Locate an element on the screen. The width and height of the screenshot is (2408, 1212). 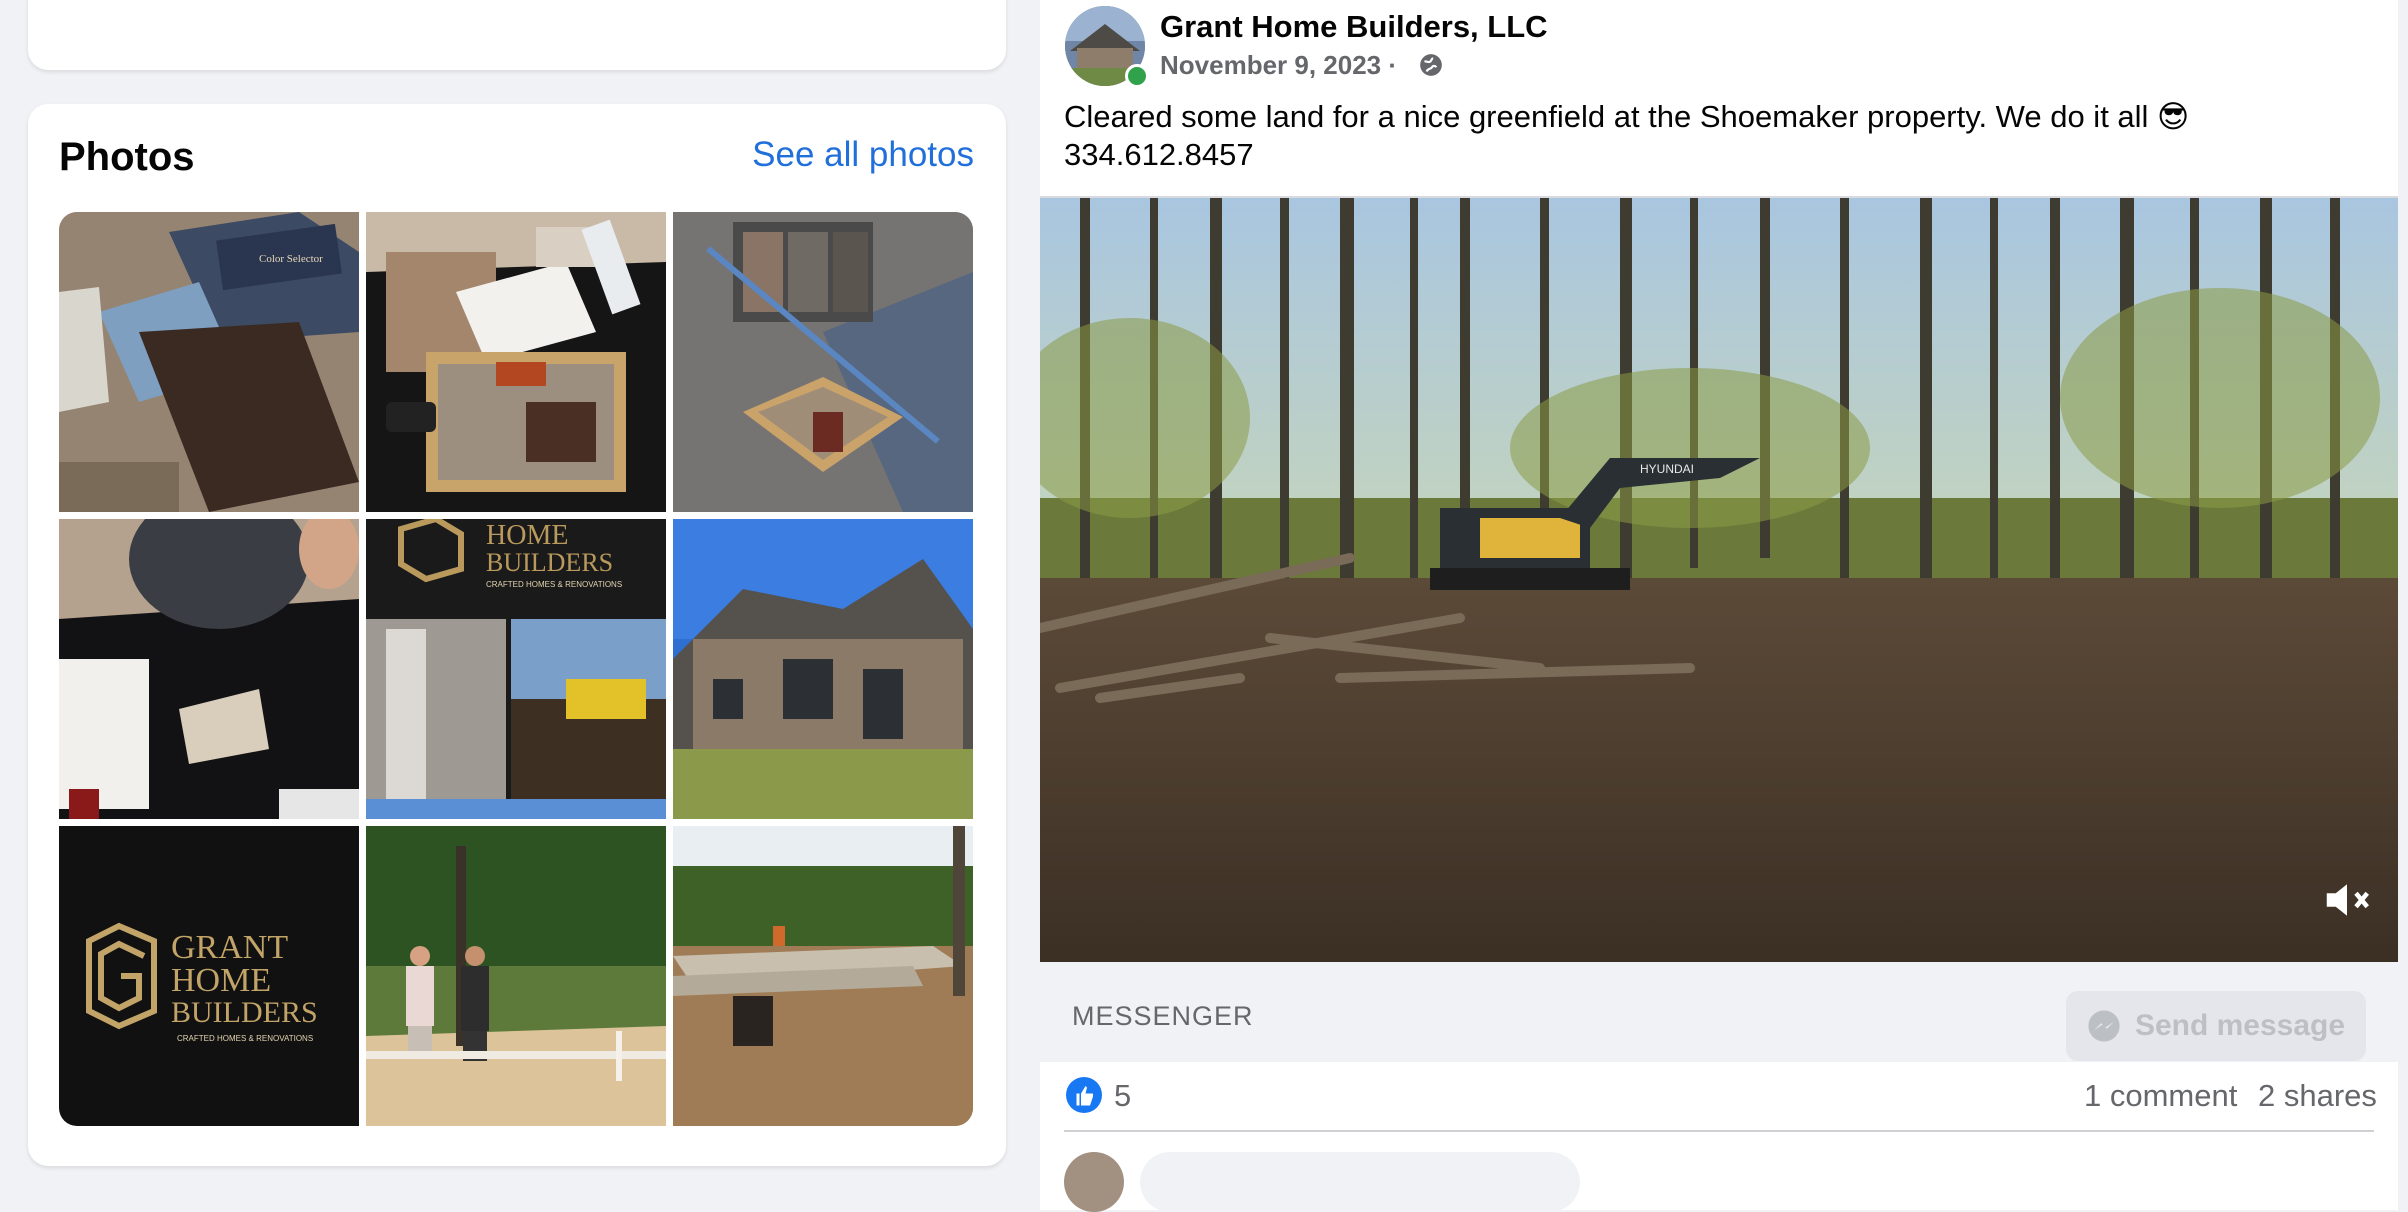
comment-count: 1 comment is located at coordinates (2160, 1096).